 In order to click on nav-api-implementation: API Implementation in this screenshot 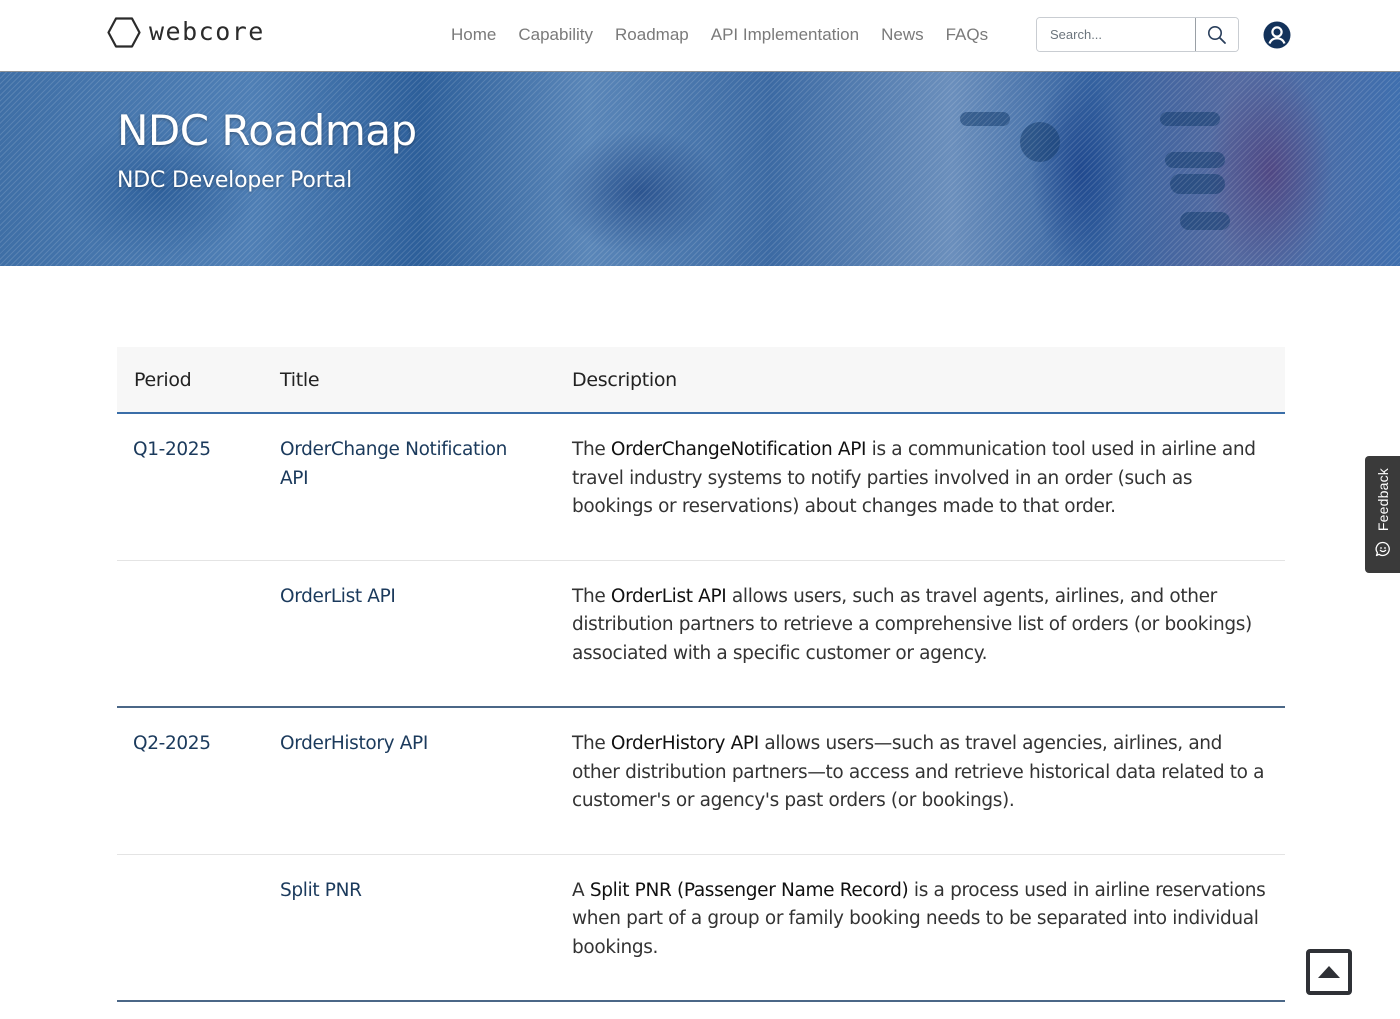, I will do `click(785, 35)`.